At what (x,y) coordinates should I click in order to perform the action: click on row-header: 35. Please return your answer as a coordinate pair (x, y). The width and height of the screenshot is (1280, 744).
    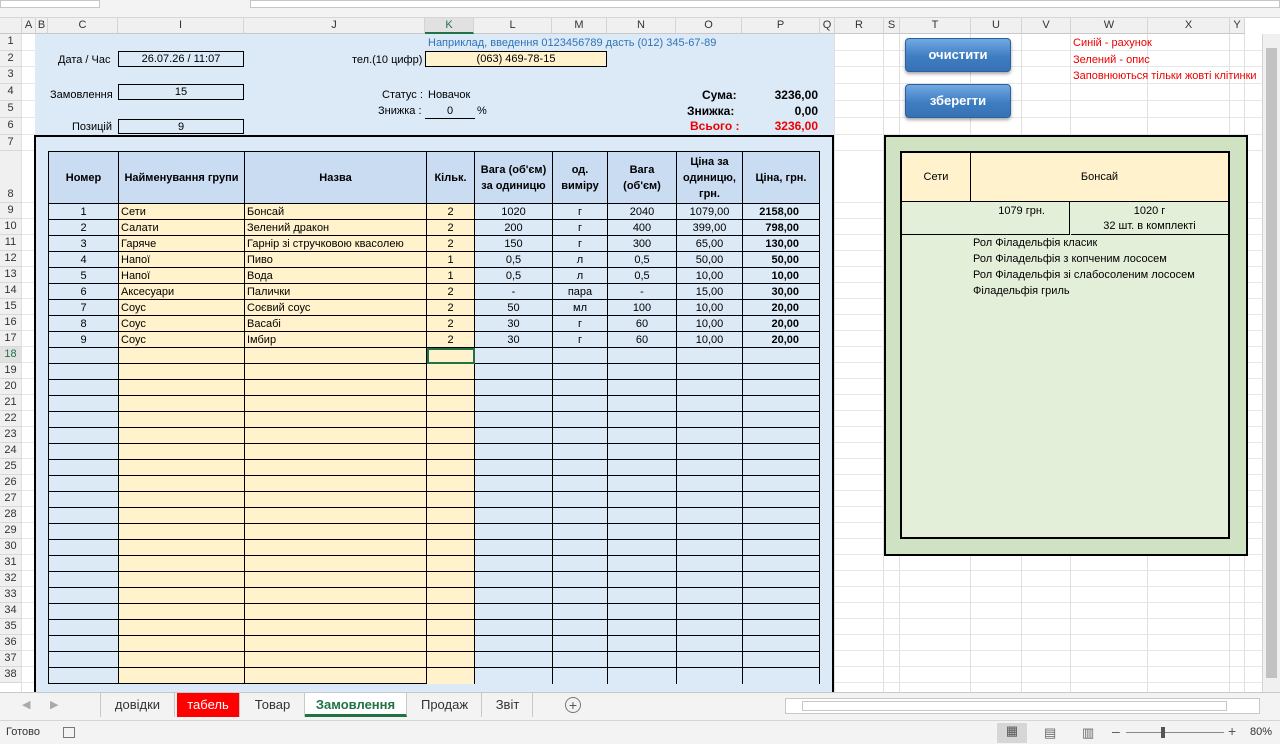
    Looking at the image, I should click on (11, 627).